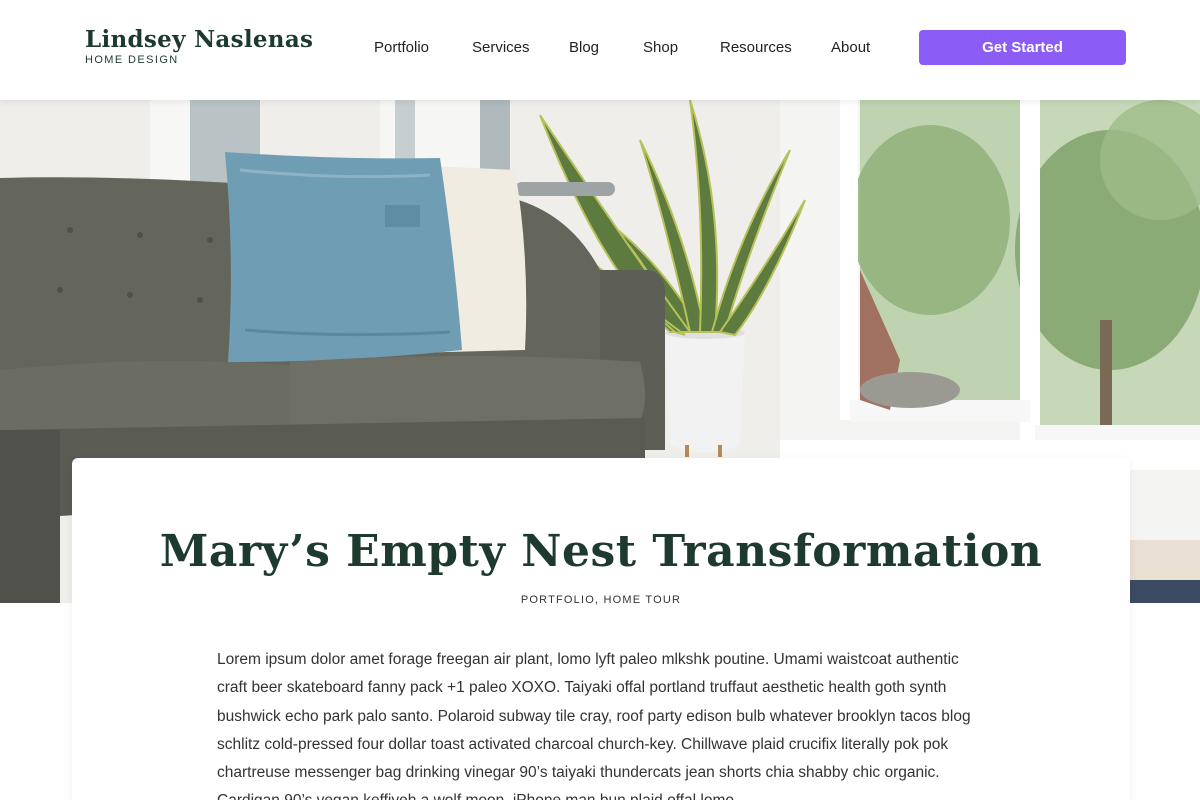 The width and height of the screenshot is (1200, 800). I want to click on article-categories: PORTFOLIO, HOME TOUR, so click(601, 600).